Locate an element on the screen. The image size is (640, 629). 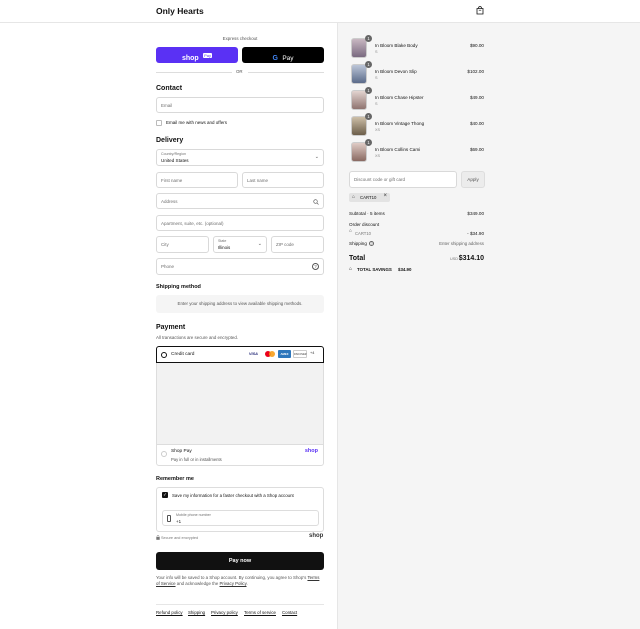
zip-field: ZIP code is located at coordinates (297, 244).